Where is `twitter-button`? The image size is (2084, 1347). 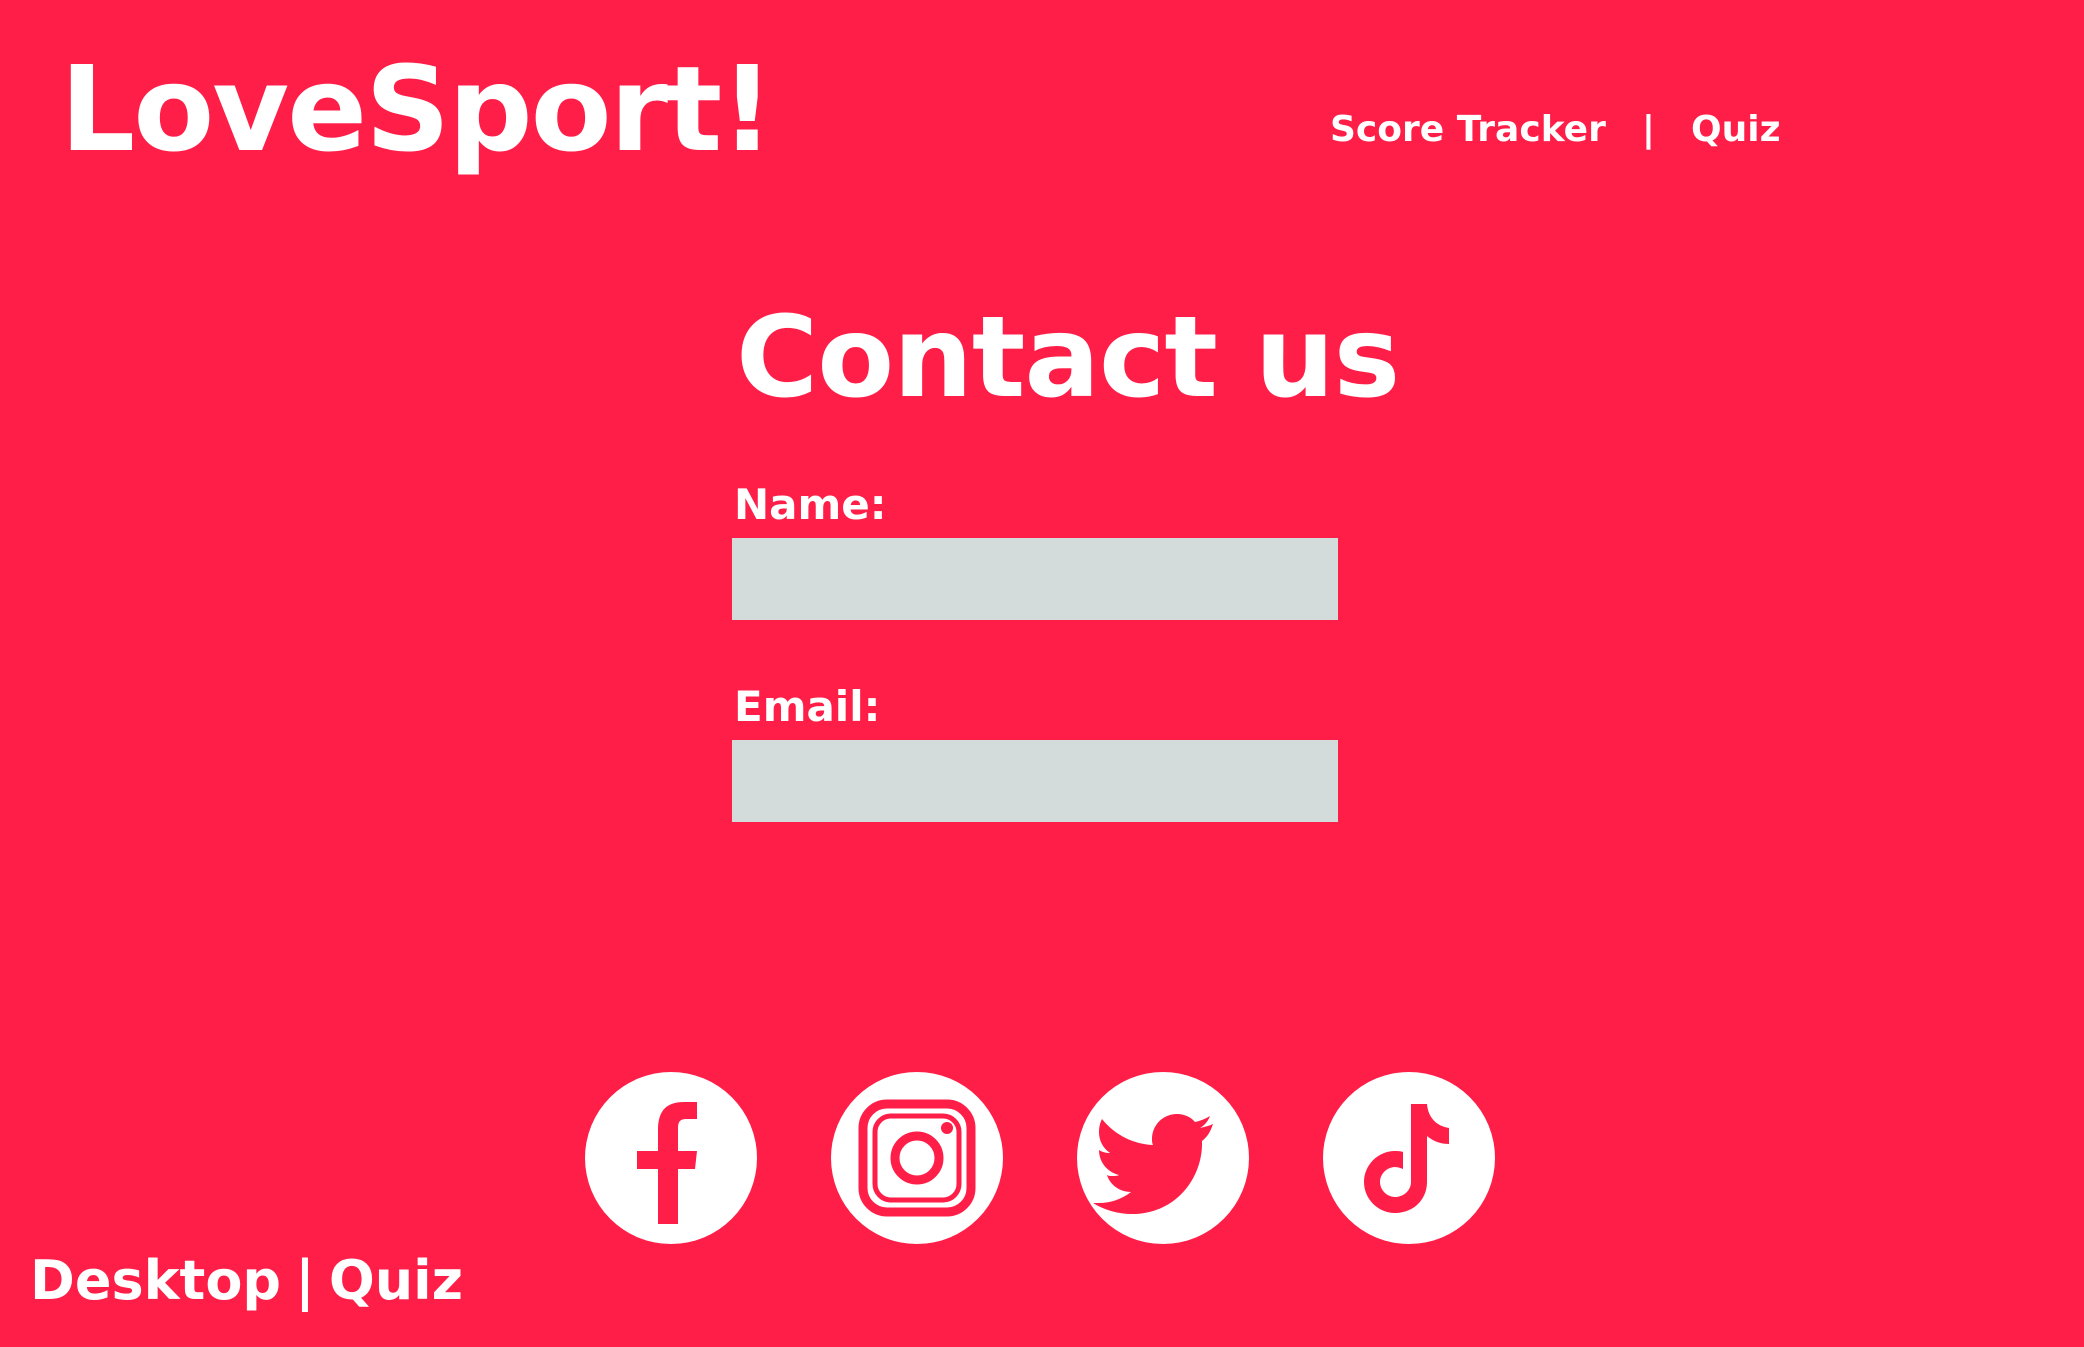
twitter-button is located at coordinates (1163, 1158).